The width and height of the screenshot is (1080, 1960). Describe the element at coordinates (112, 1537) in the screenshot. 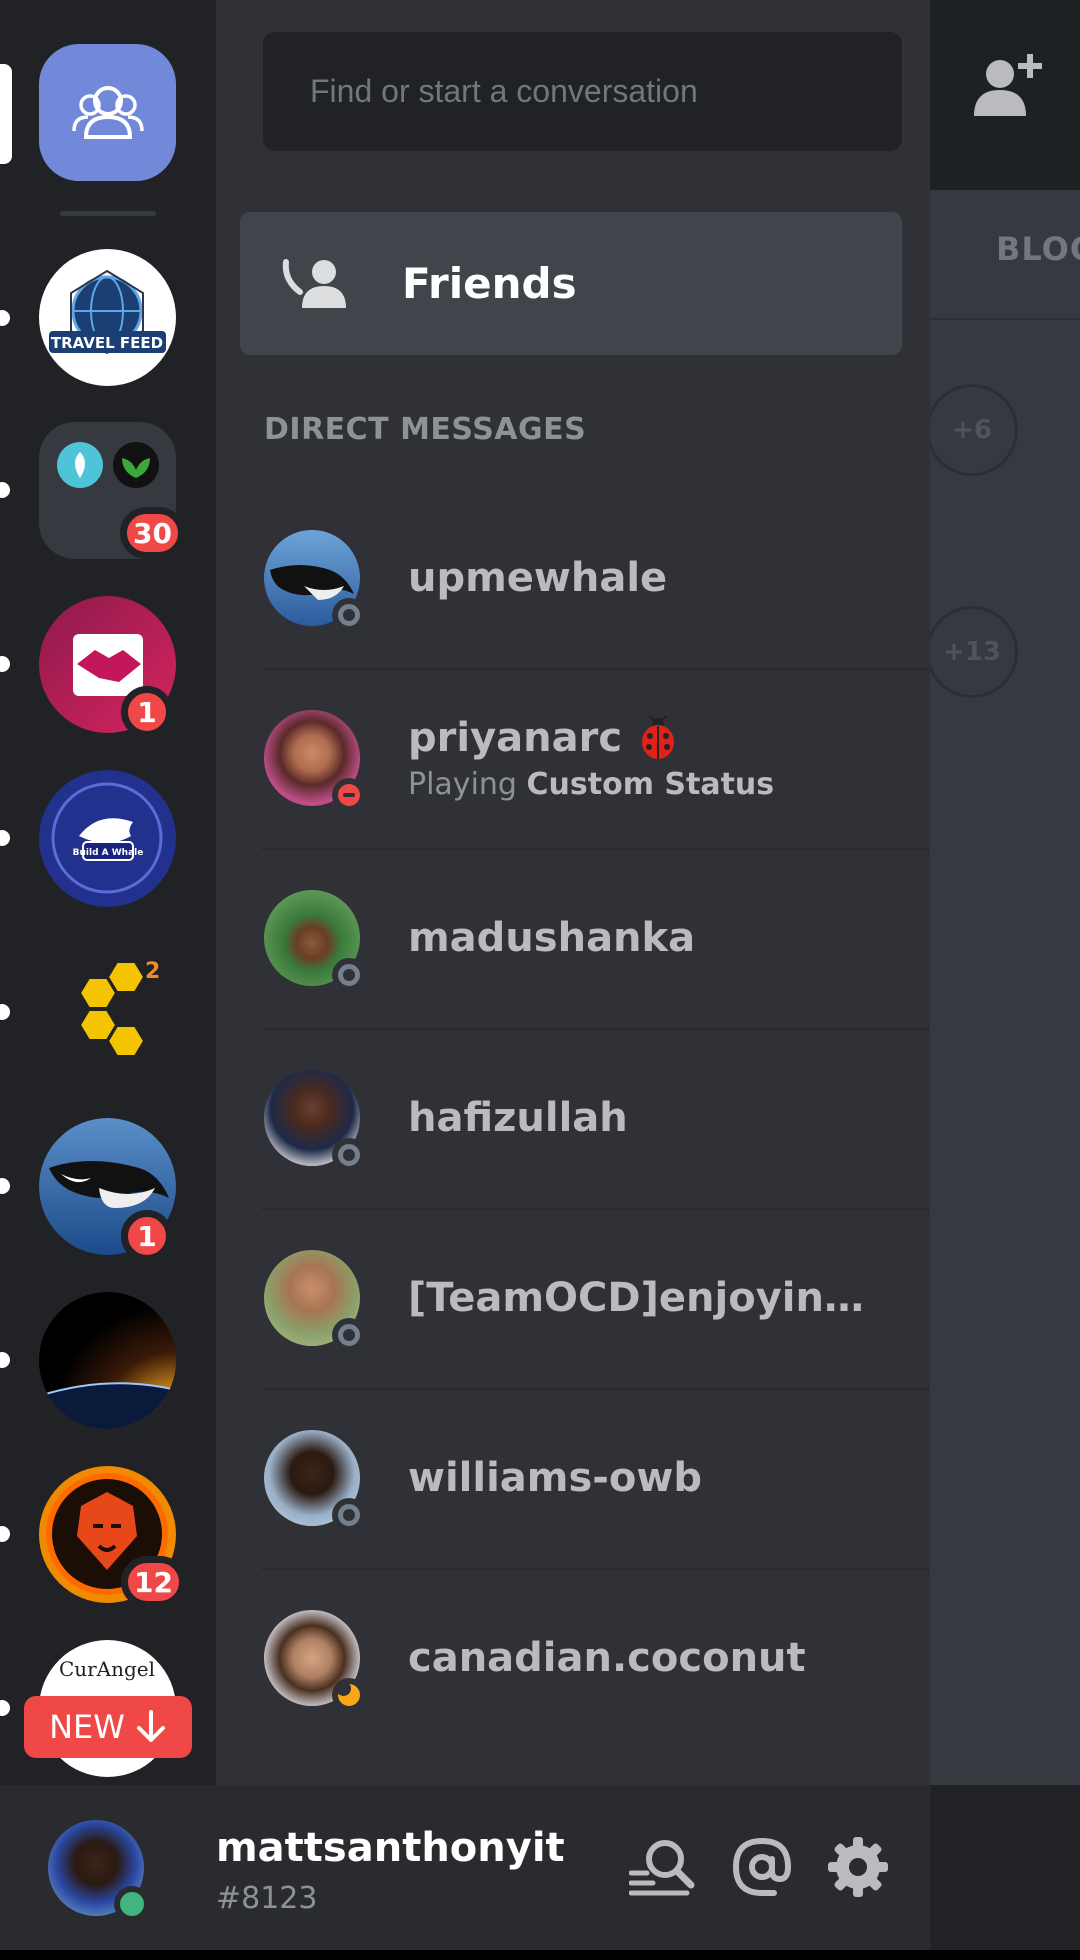

I see `server-lion: 12` at that location.